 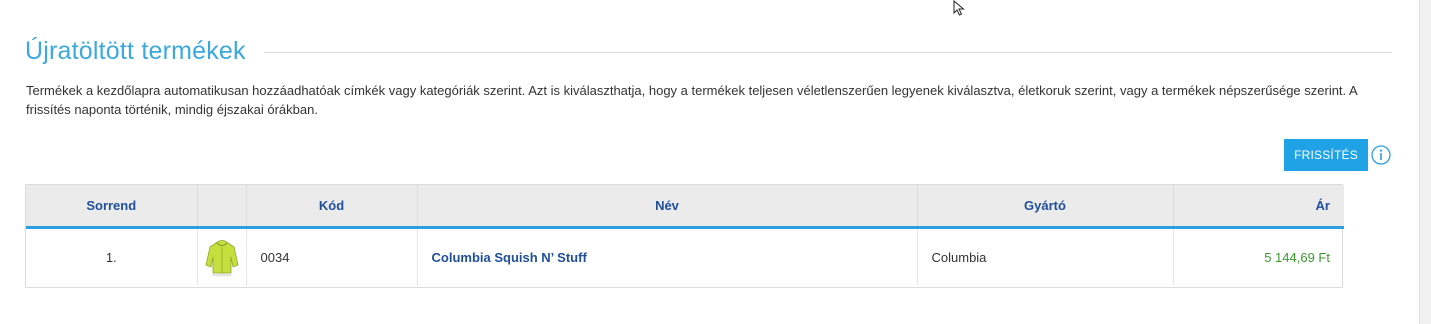 I want to click on section-header: Újratöltött termékek, so click(x=708, y=51).